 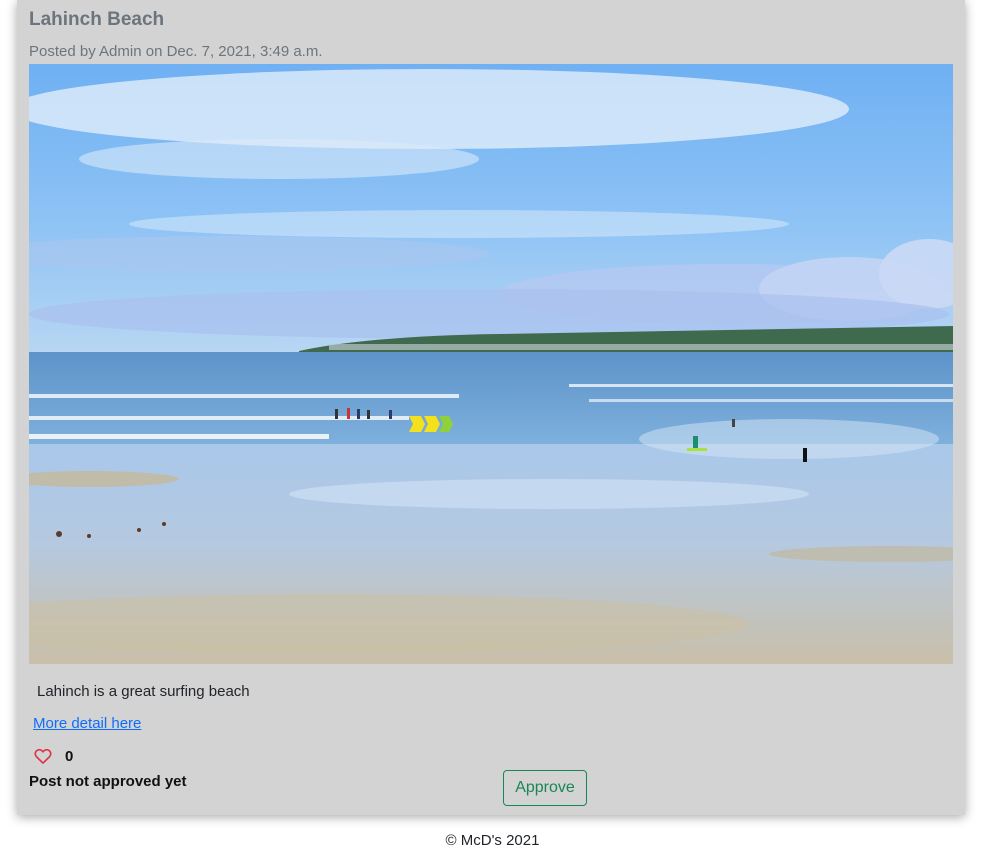 What do you see at coordinates (69, 756) in the screenshot?
I see `like-count: 0` at bounding box center [69, 756].